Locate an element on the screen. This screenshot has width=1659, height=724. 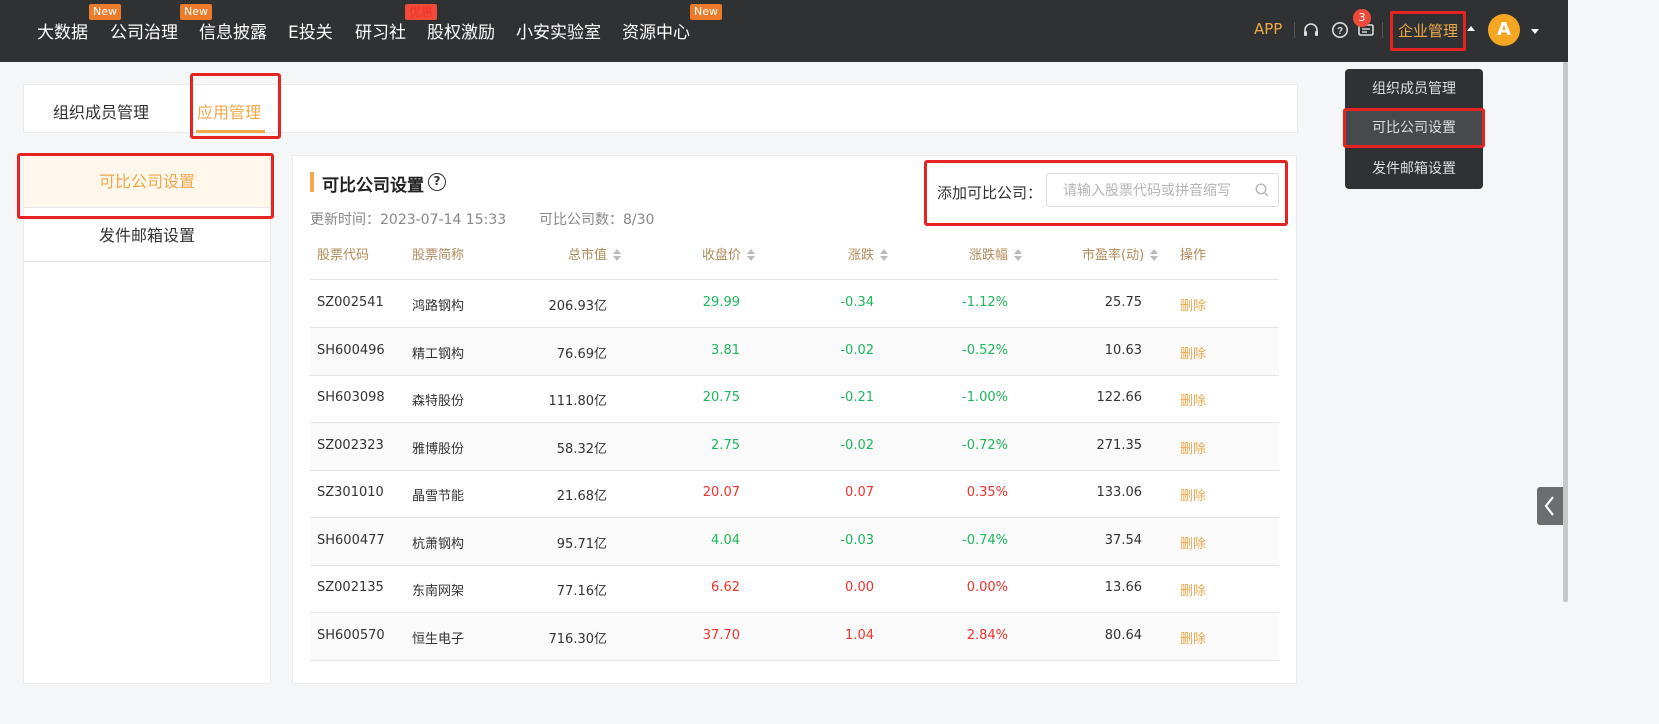
settings-sidebar: 可比公司设置 发件邮箱设置 is located at coordinates (147, 419).